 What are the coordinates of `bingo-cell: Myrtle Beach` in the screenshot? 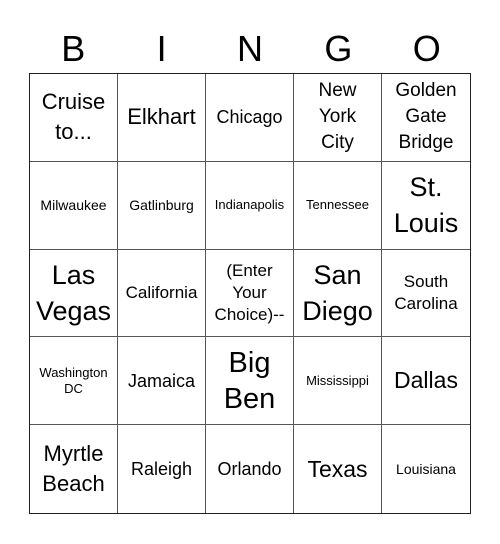 It's located at (74, 469).